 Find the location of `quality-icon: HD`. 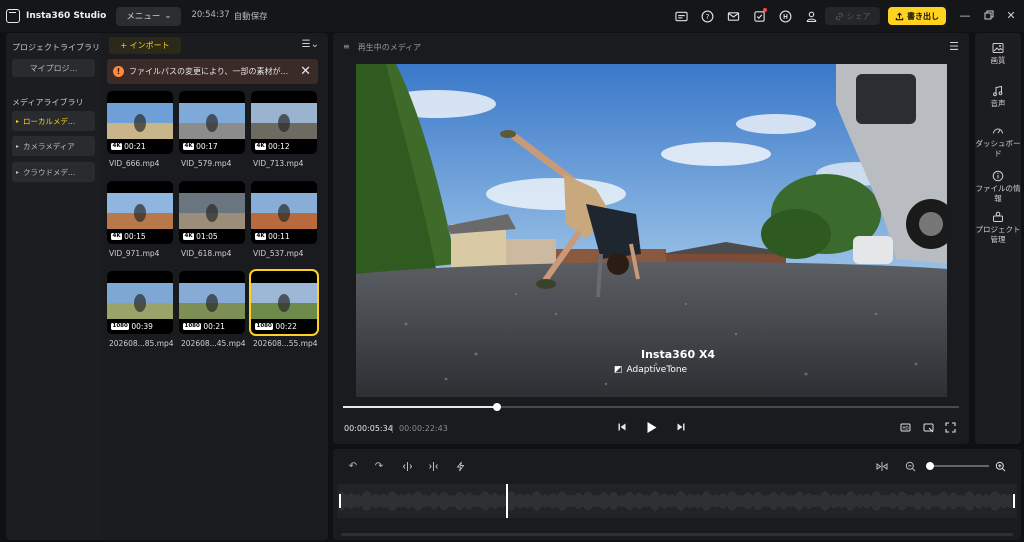

quality-icon: HD is located at coordinates (905, 427).